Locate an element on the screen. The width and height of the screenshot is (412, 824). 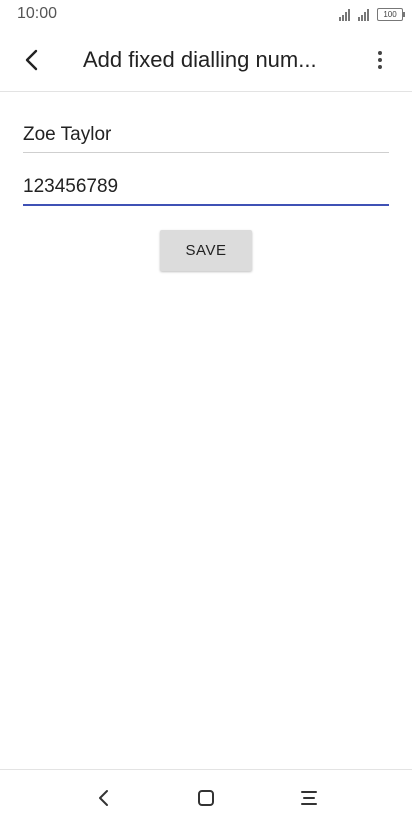
number-input is located at coordinates (206, 190).